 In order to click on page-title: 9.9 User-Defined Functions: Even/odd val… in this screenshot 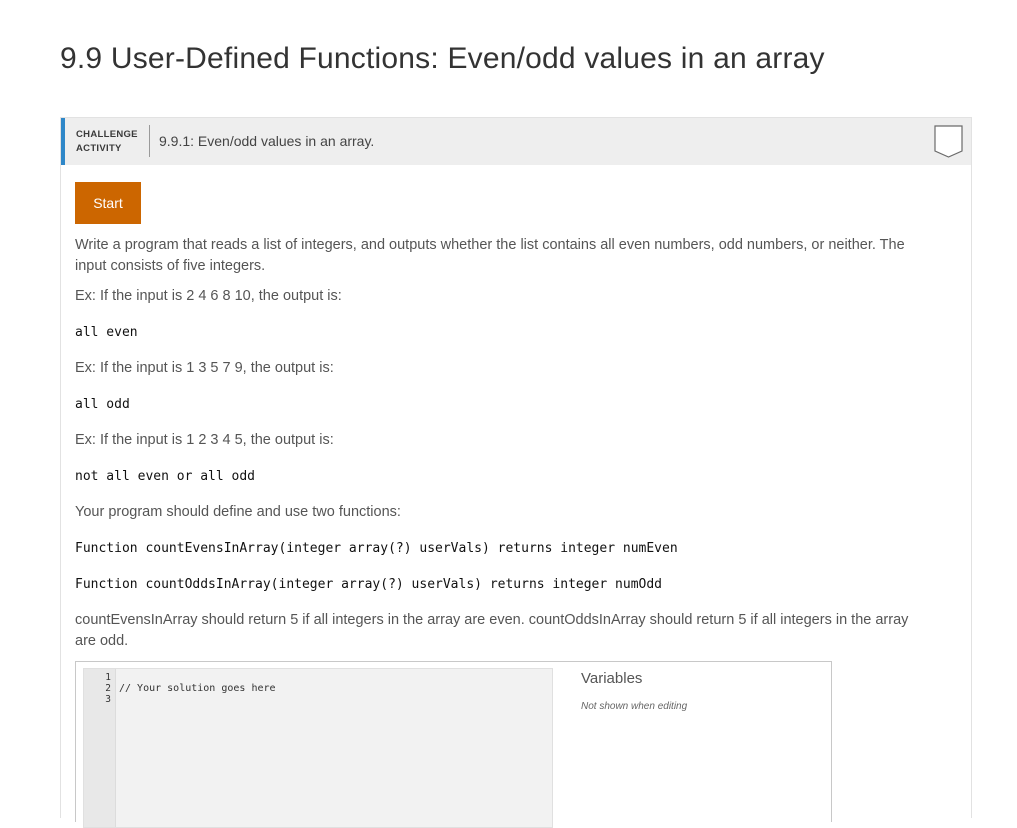, I will do `click(442, 58)`.